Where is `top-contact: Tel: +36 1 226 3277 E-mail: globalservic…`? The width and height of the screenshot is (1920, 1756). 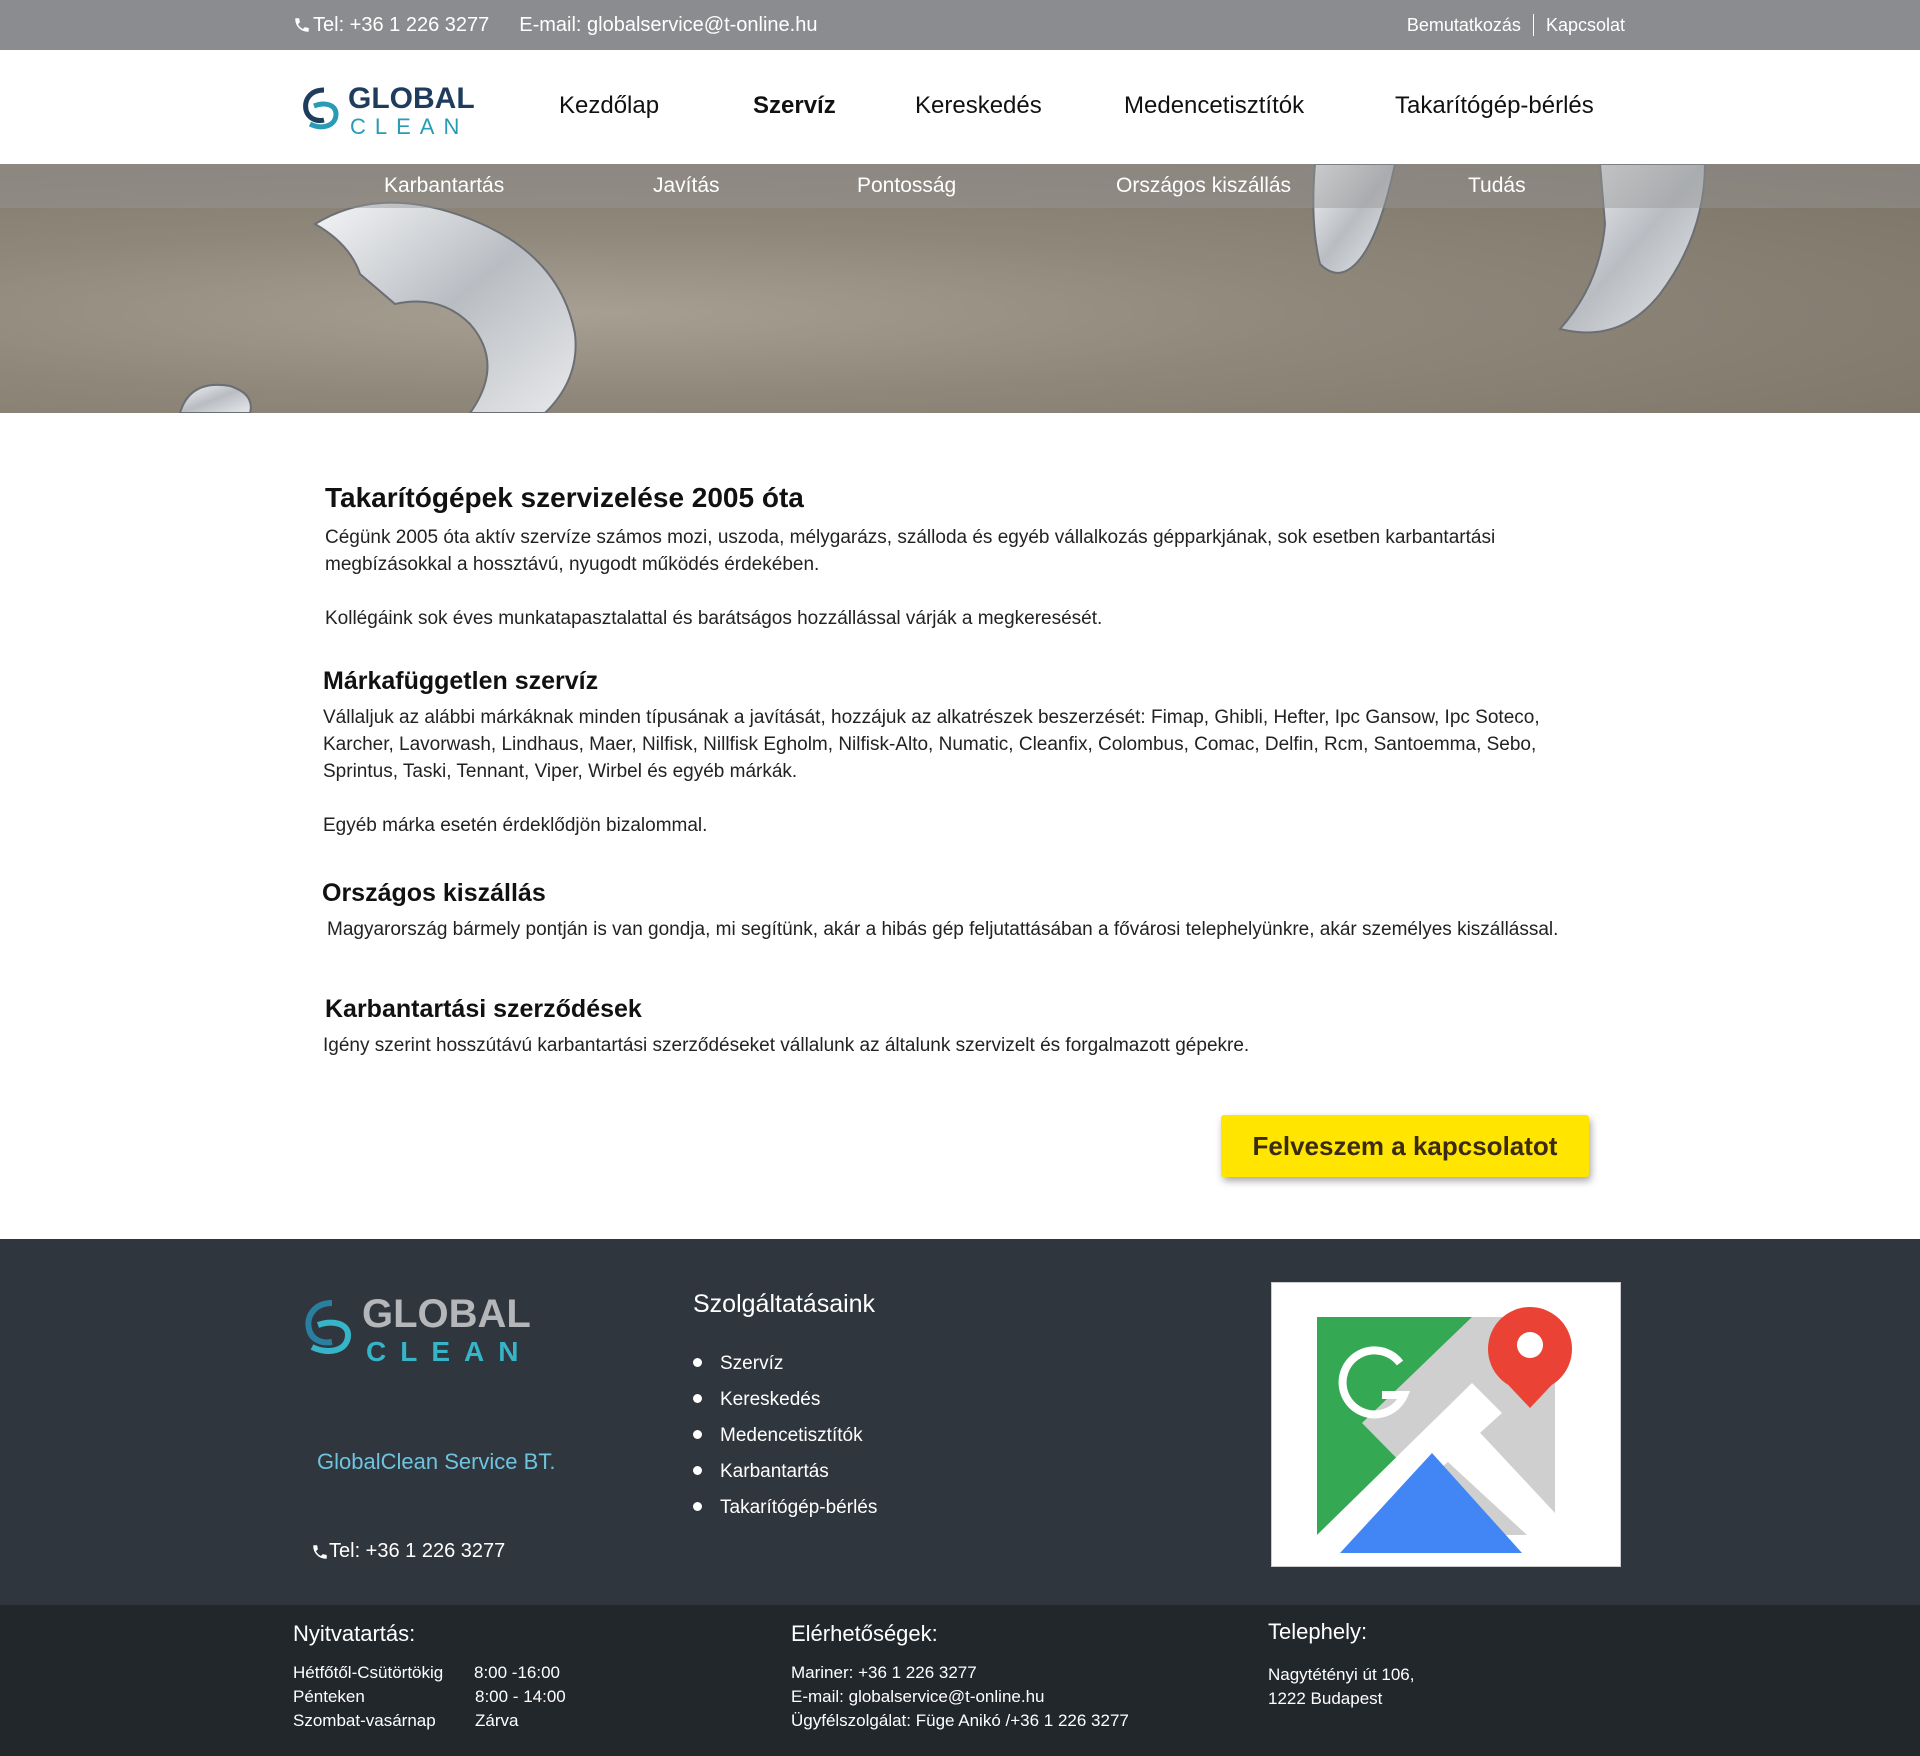 top-contact: Tel: +36 1 226 3277 E-mail: globalservic… is located at coordinates (555, 25).